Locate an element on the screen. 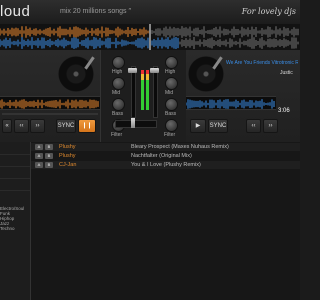 Image resolution: width=320 pixels, height=300 pixels. track-title: We Are You Friends Vitrotronic Remix is located at coordinates (262, 63).